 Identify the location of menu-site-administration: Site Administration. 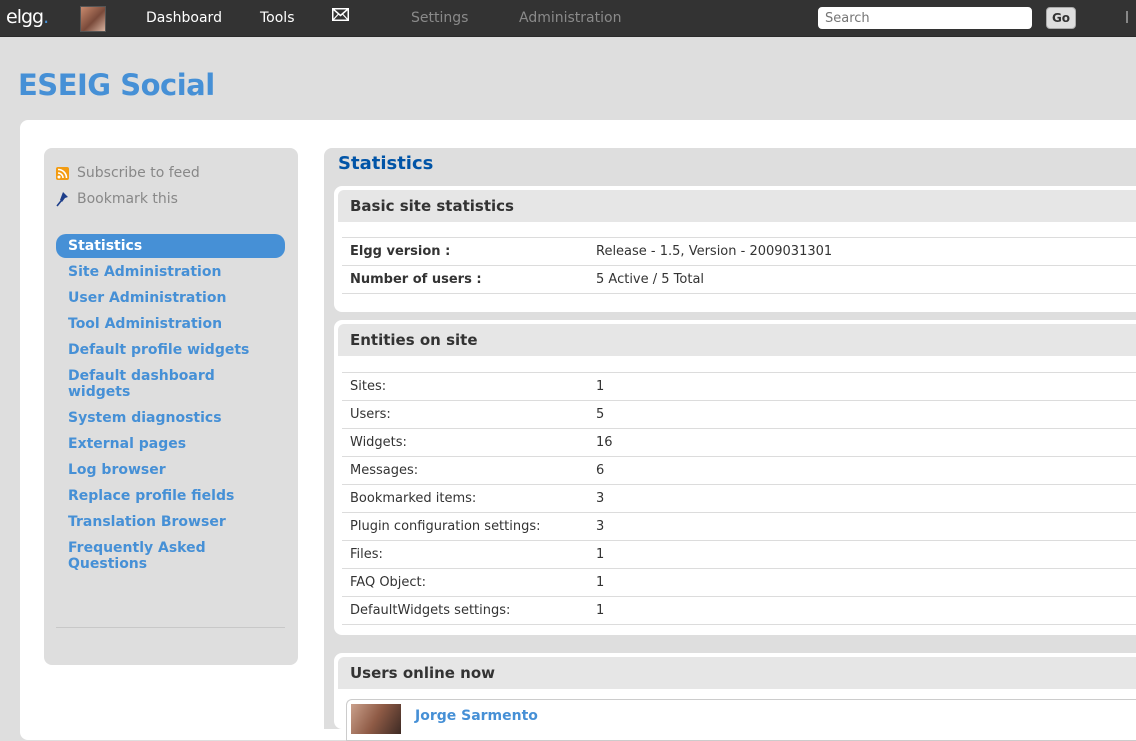
(170, 272).